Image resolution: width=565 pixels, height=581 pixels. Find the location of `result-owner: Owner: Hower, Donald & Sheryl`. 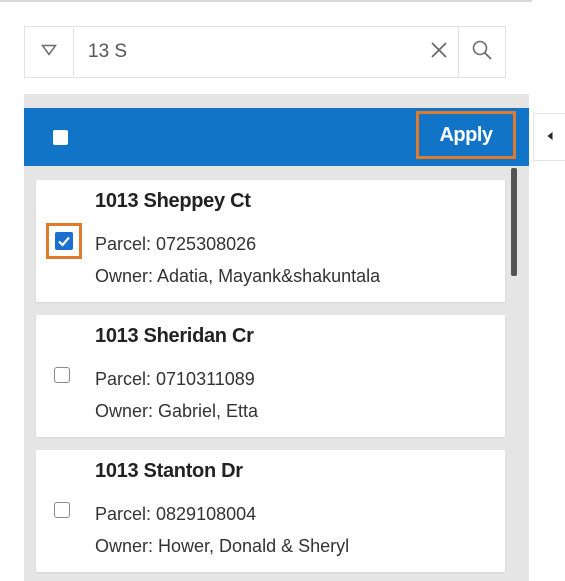

result-owner: Owner: Hower, Donald & Sheryl is located at coordinates (222, 546).